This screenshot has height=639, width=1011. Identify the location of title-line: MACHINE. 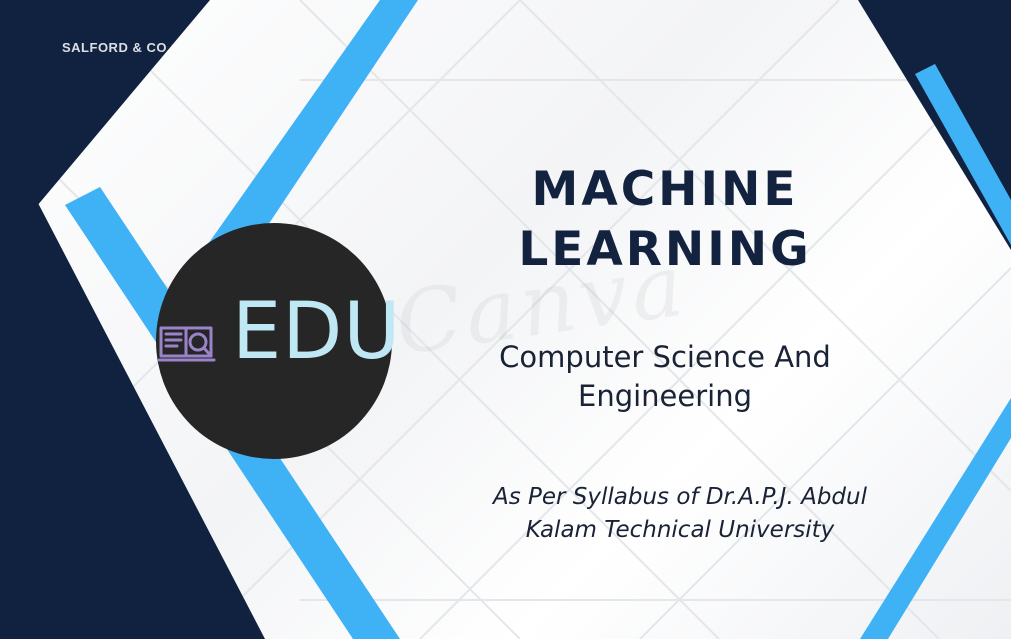
(665, 189).